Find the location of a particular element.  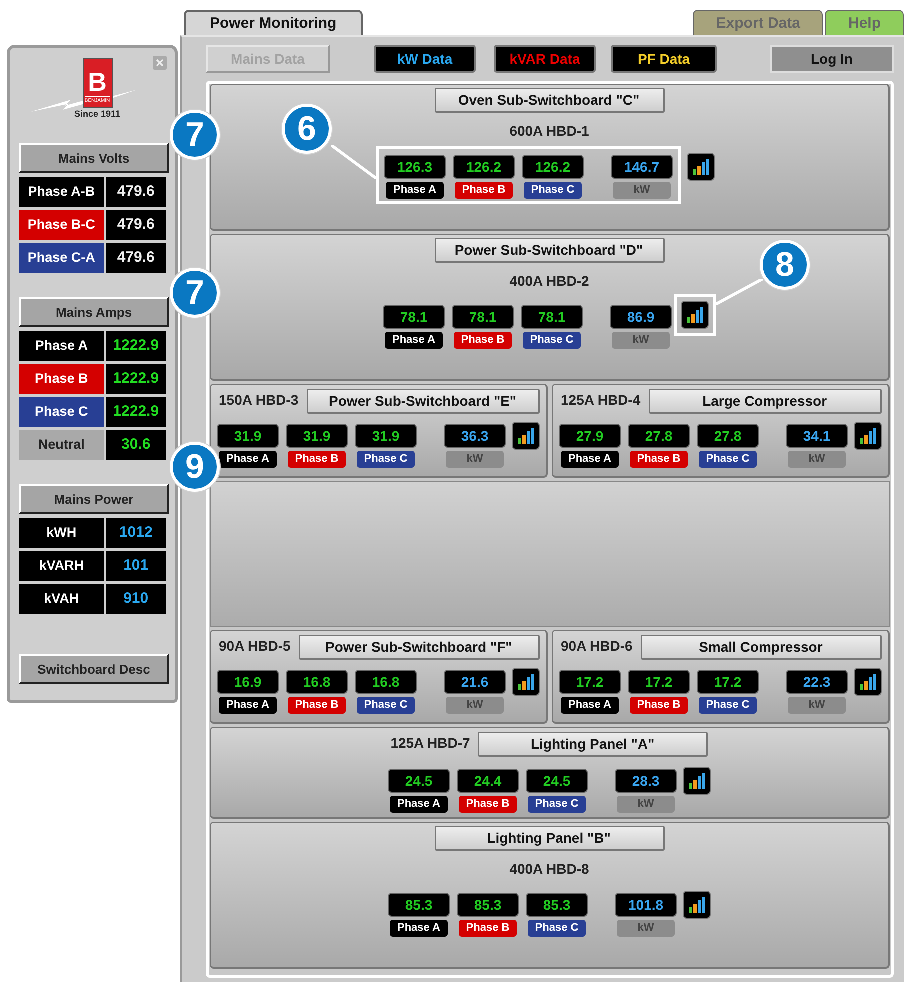

reading-value: 101.8 is located at coordinates (646, 905).